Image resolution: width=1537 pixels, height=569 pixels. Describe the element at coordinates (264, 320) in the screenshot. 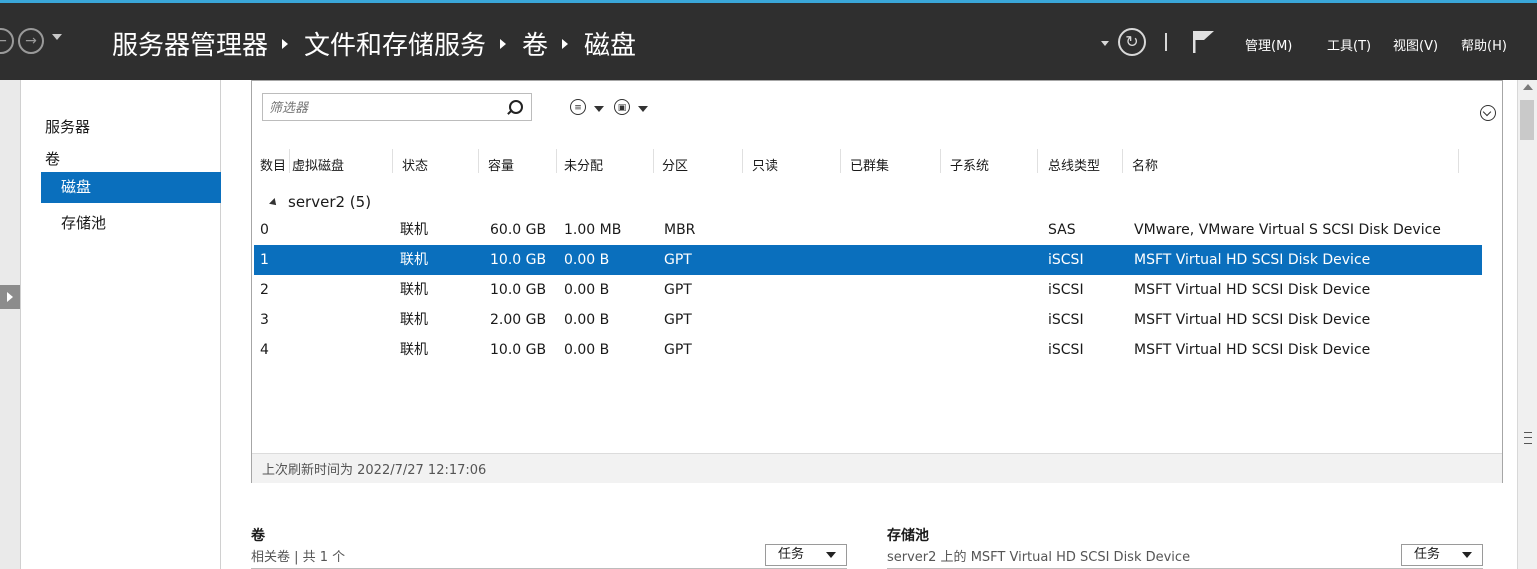

I see `cell-number: 3` at that location.